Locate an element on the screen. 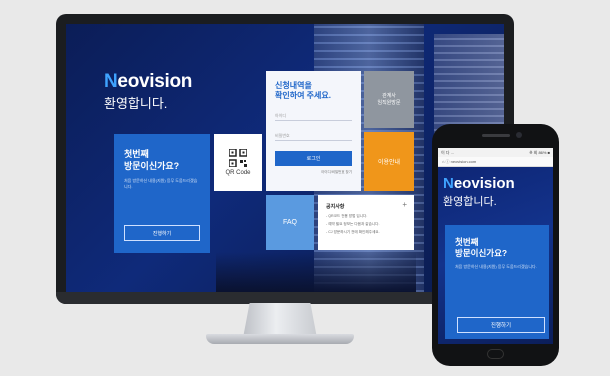 This screenshot has height=376, width=610. faq-tile: FAQ is located at coordinates (290, 222).